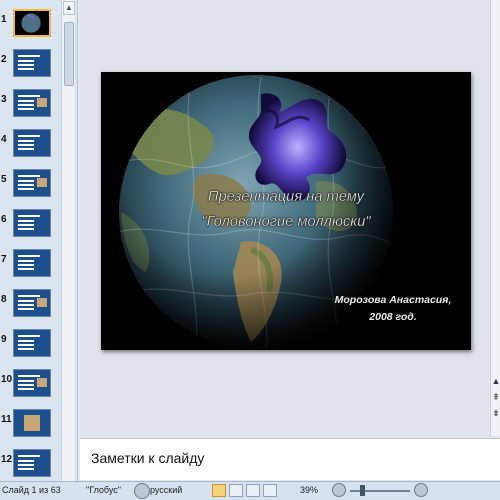  I want to click on zoom-level: 39%, so click(309, 490).